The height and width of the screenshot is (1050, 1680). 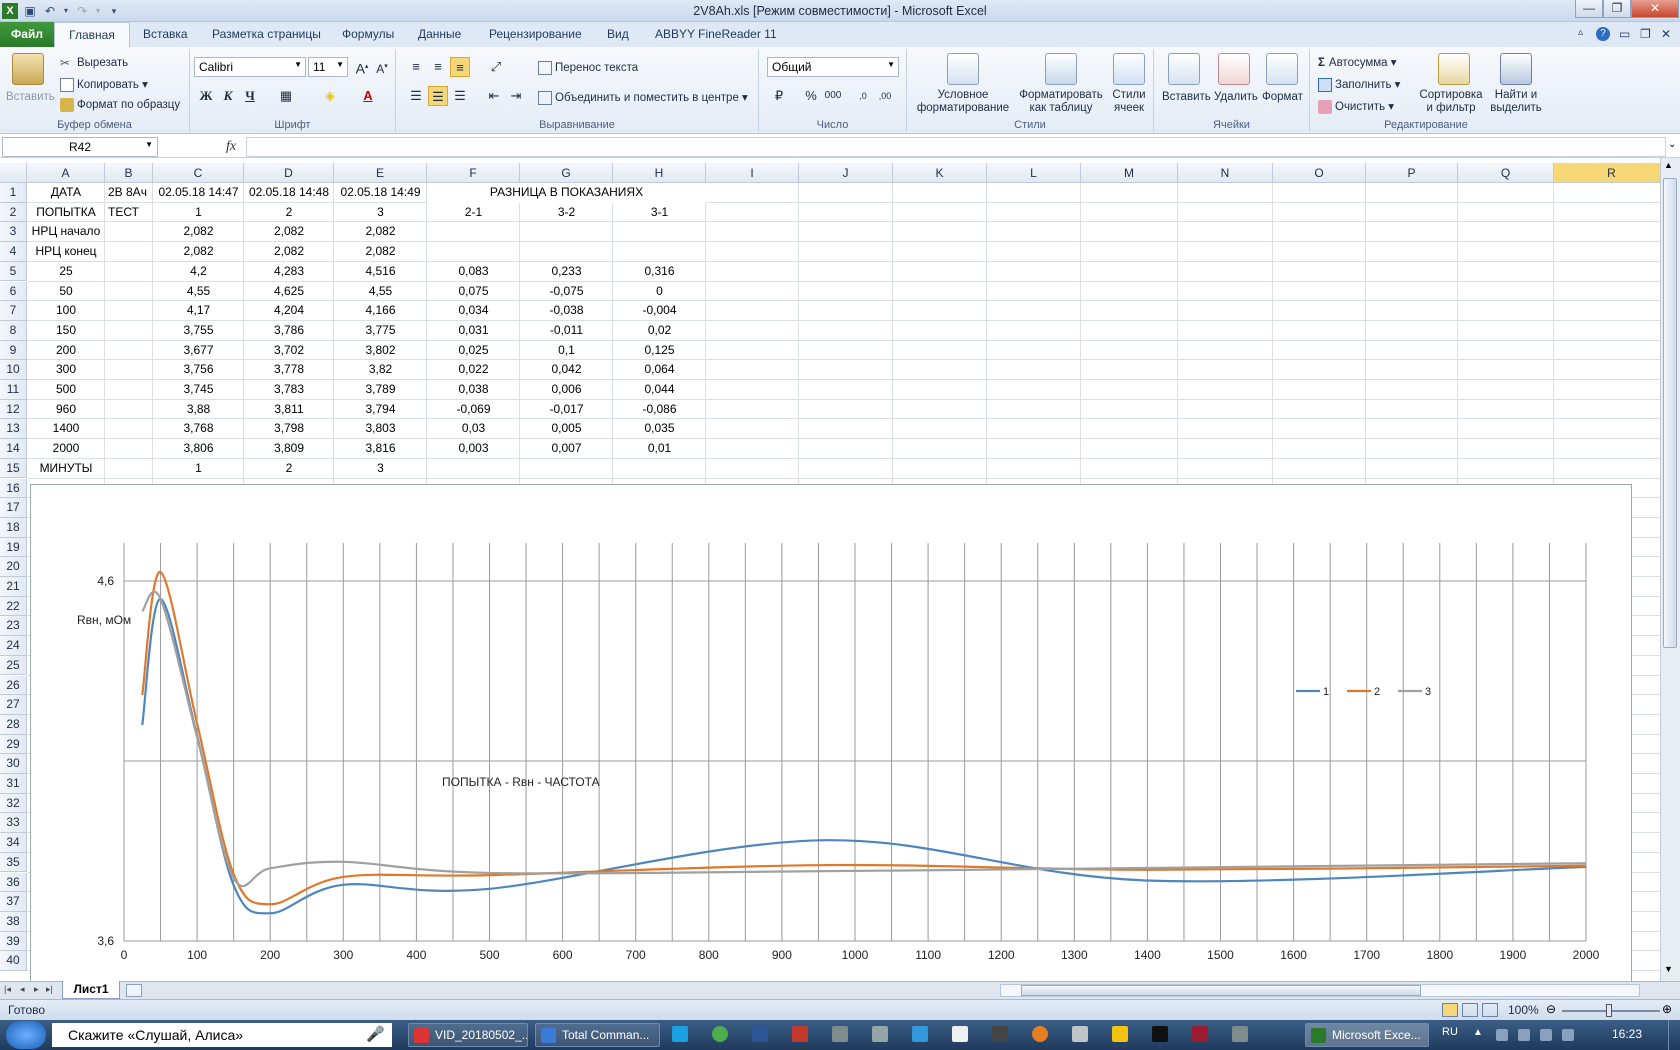 What do you see at coordinates (13, 567) in the screenshot?
I see `row-header-20: 20` at bounding box center [13, 567].